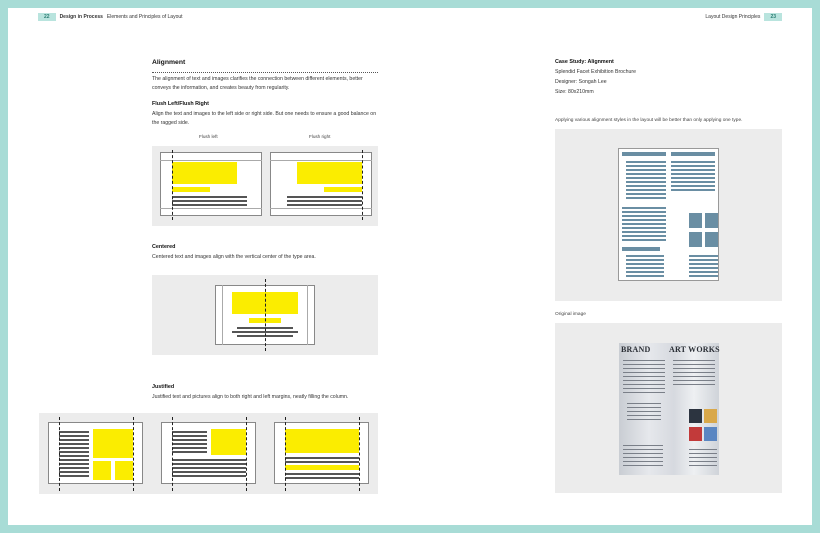  What do you see at coordinates (169, 62) in the screenshot?
I see `section-title: Alignment` at bounding box center [169, 62].